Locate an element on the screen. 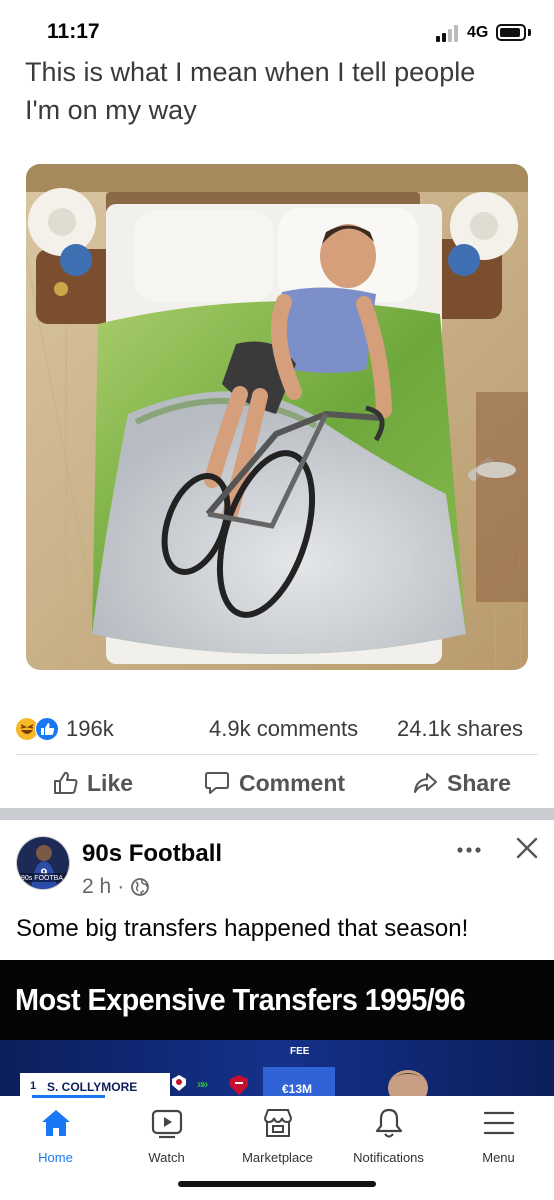 Image resolution: width=554 pixels, height=1200 pixels. page-name: 90s Football is located at coordinates (152, 854).